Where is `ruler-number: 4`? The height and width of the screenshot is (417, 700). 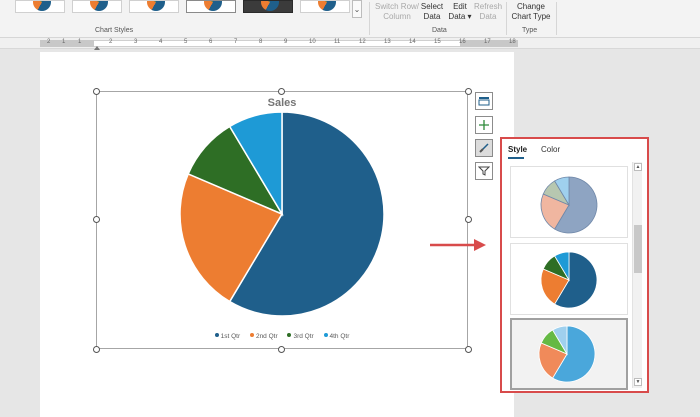
ruler-number: 4 is located at coordinates (161, 42).